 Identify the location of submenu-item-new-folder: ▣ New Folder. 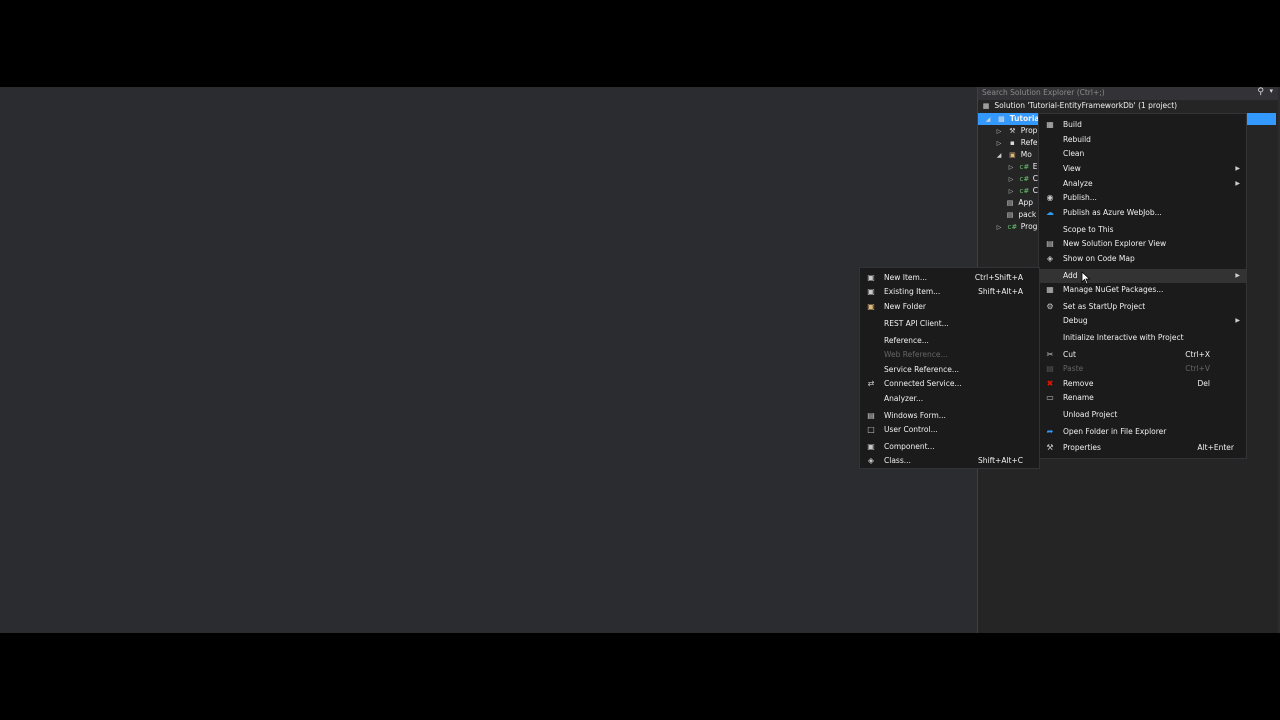
(949, 307).